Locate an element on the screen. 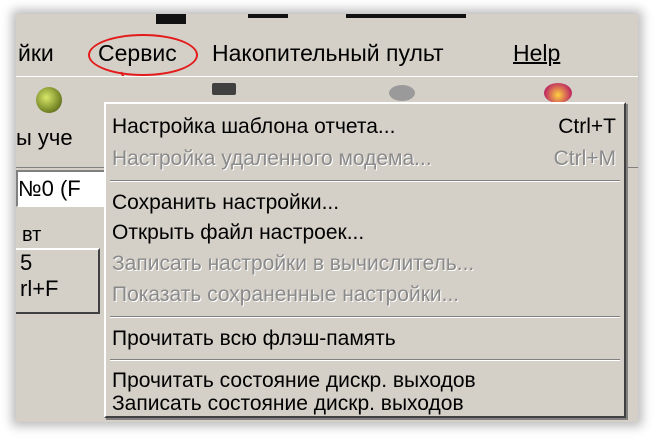 The image size is (655, 439). menu-item-accumulator: Накопительный пульт is located at coordinates (328, 53).